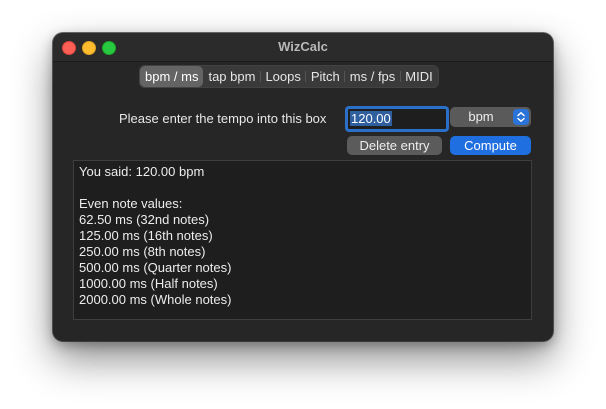  Describe the element at coordinates (231, 76) in the screenshot. I see `tab-tap-bpm: tap bpm` at that location.